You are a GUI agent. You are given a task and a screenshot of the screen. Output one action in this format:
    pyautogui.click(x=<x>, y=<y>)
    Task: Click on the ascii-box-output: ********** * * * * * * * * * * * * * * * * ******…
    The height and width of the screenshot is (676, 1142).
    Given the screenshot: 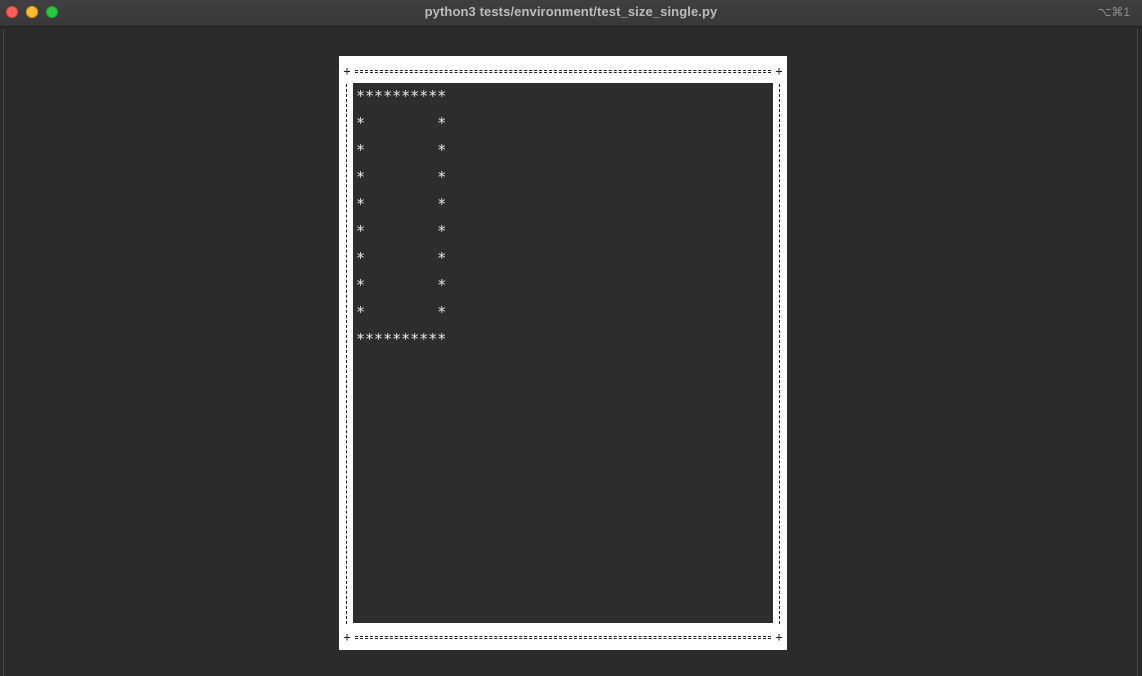 What is the action you would take?
    pyautogui.click(x=399, y=218)
    